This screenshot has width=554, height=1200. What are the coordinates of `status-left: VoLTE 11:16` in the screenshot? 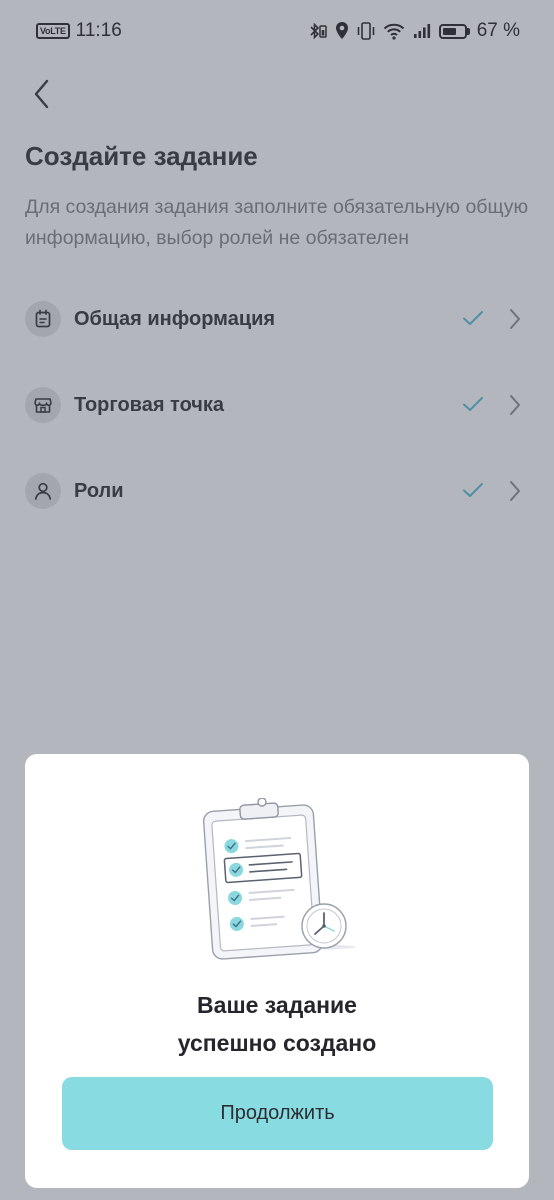 It's located at (79, 31).